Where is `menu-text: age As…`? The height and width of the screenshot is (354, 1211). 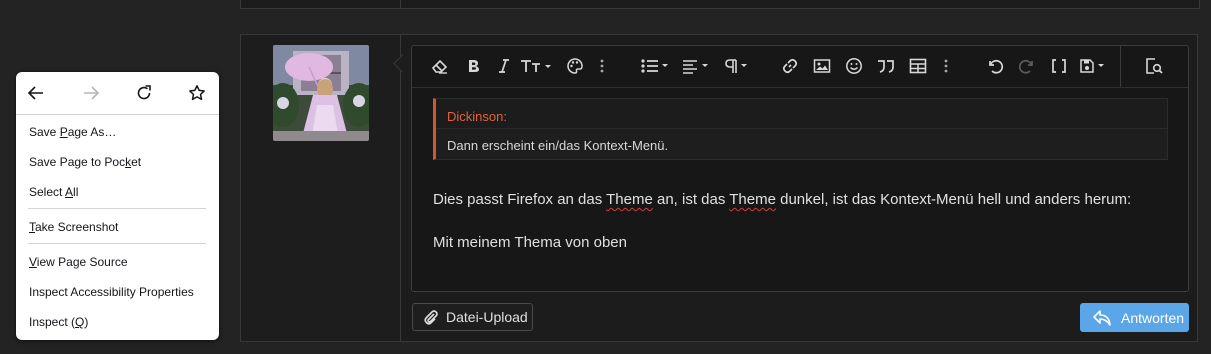
menu-text: age As… is located at coordinates (92, 132).